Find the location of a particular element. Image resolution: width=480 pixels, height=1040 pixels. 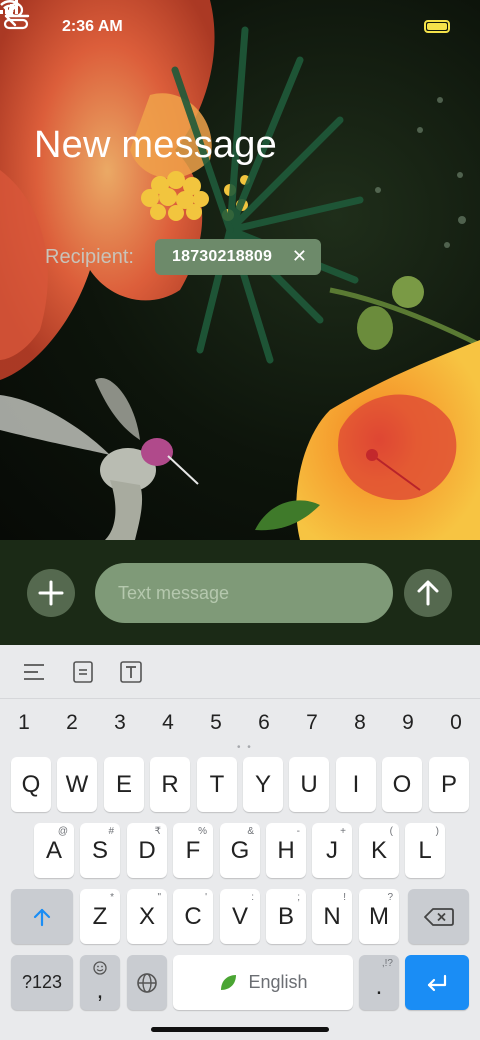

key-4: 4 is located at coordinates (168, 723).